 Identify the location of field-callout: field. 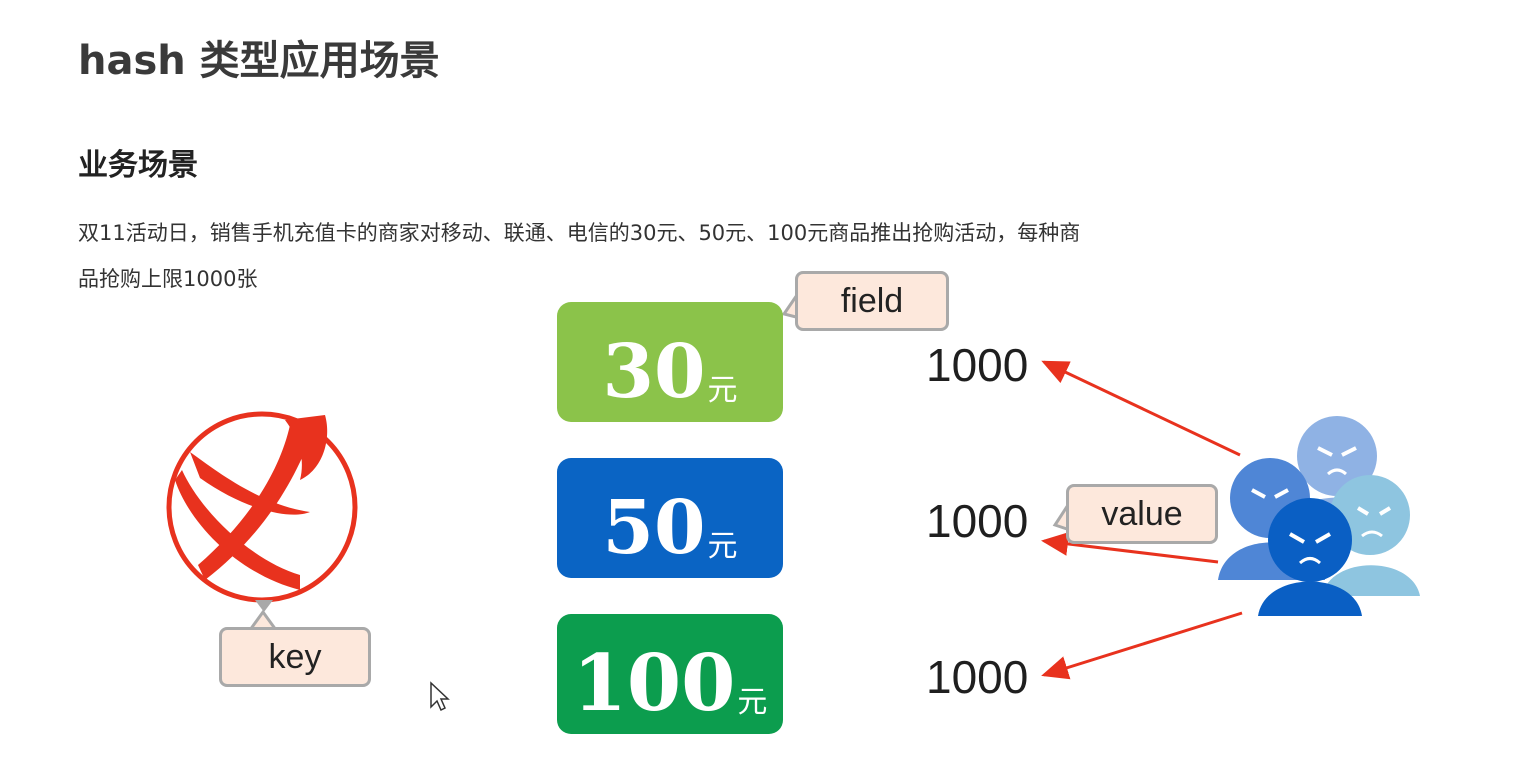
(872, 301).